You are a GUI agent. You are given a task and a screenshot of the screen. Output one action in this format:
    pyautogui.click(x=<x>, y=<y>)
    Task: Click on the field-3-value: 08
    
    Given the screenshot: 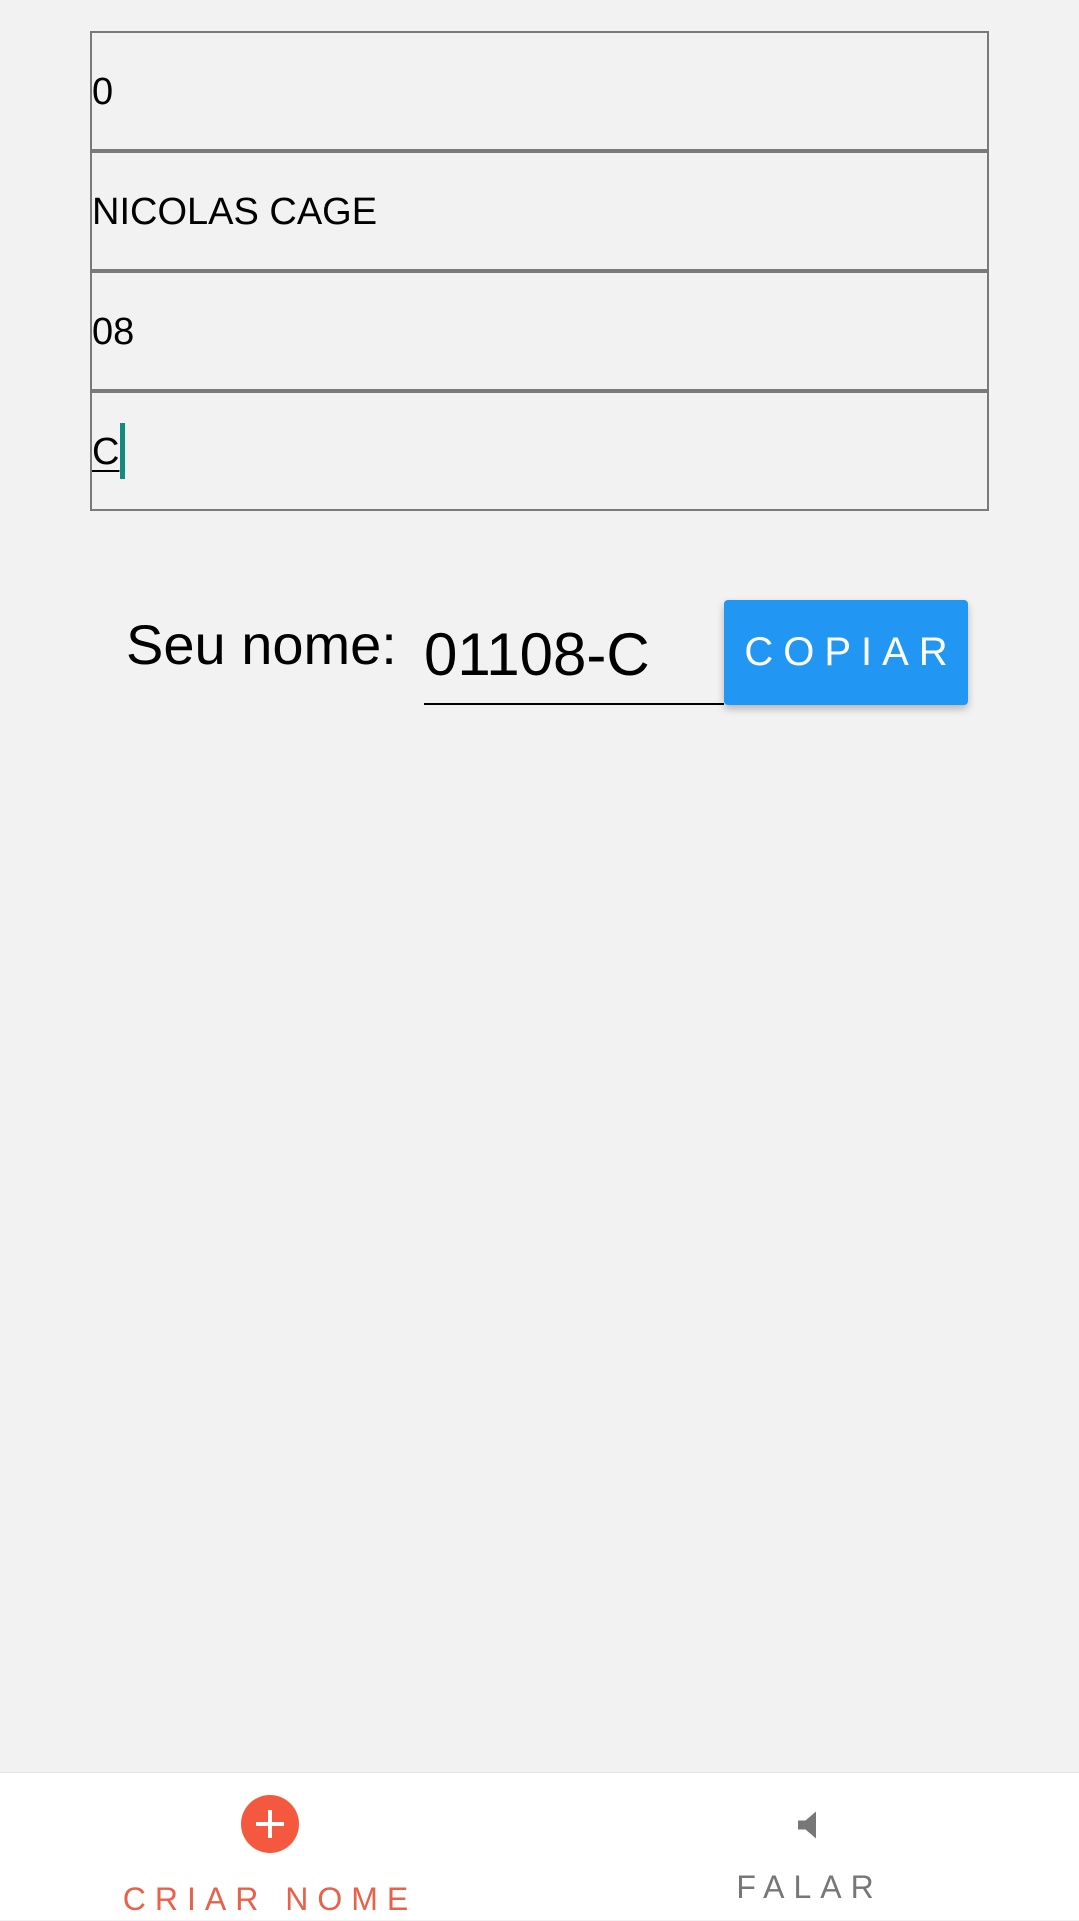 What is the action you would take?
    pyautogui.click(x=113, y=331)
    